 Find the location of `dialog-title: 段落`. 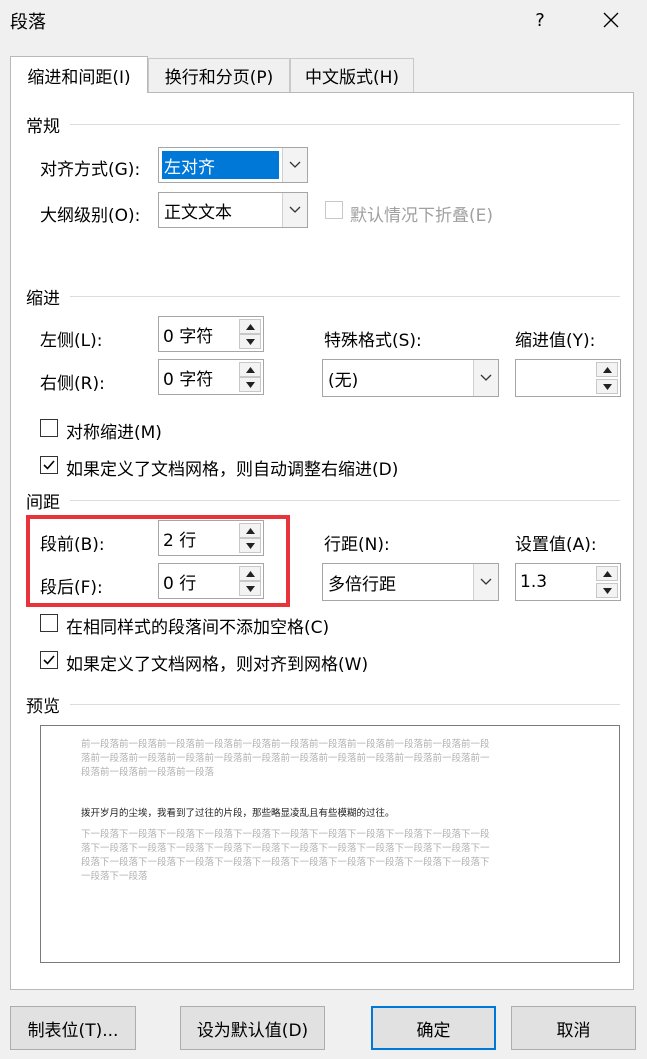

dialog-title: 段落 is located at coordinates (28, 22).